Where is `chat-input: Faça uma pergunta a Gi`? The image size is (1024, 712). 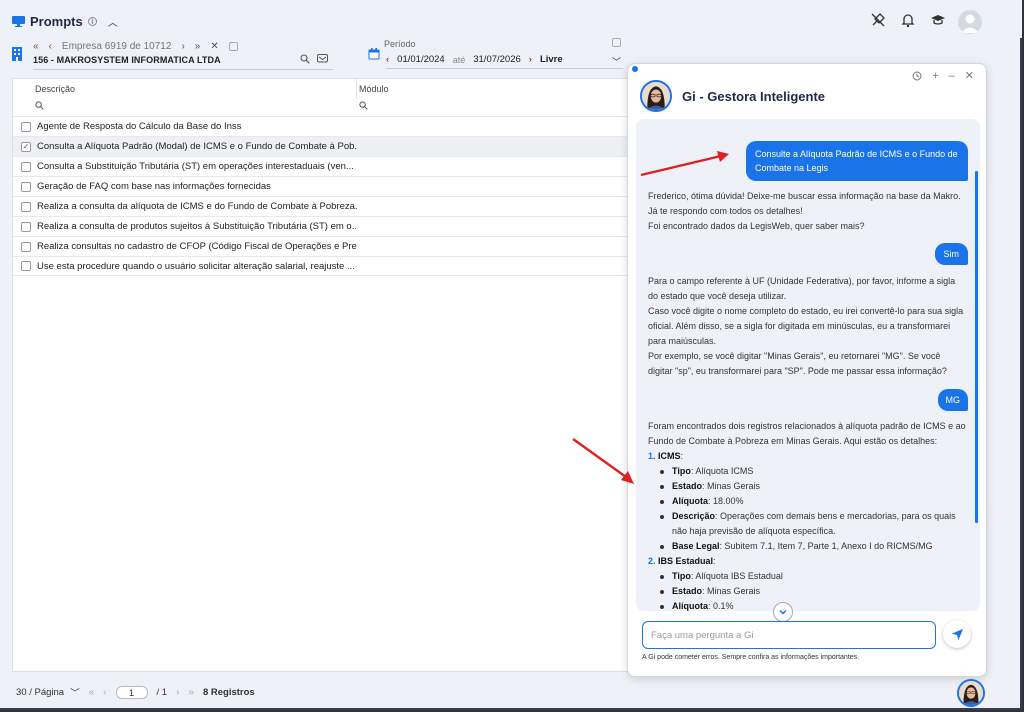
chat-input: Faça uma pergunta a Gi is located at coordinates (789, 635).